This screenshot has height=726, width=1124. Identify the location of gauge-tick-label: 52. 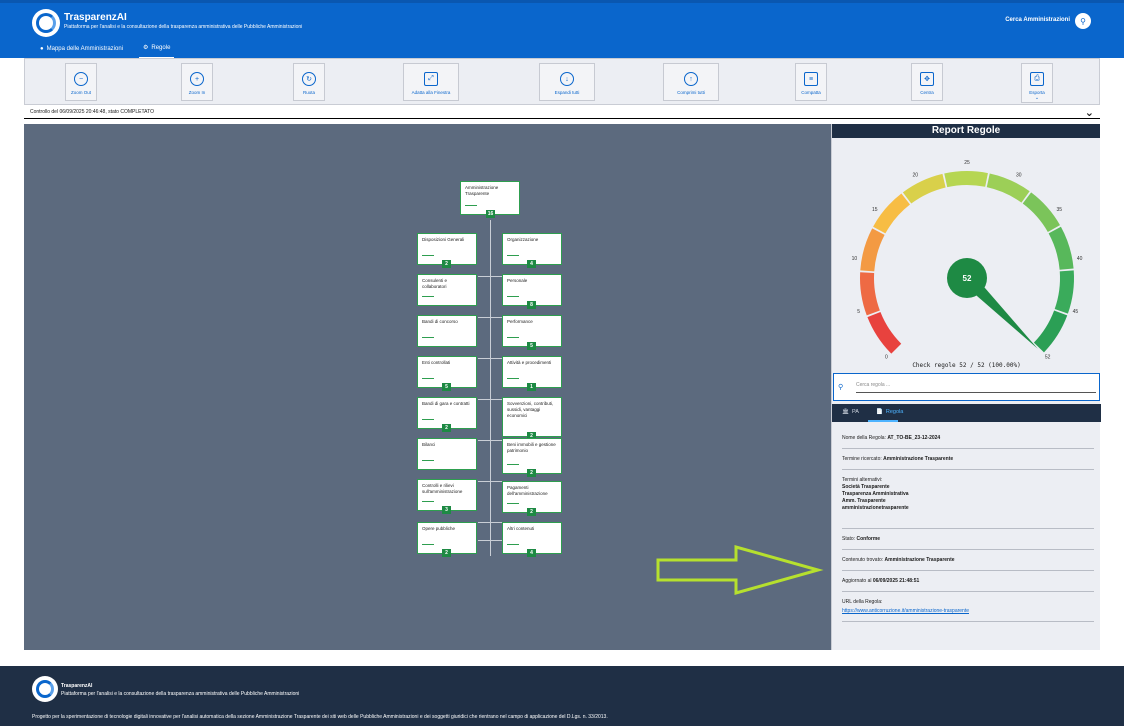
(1048, 358).